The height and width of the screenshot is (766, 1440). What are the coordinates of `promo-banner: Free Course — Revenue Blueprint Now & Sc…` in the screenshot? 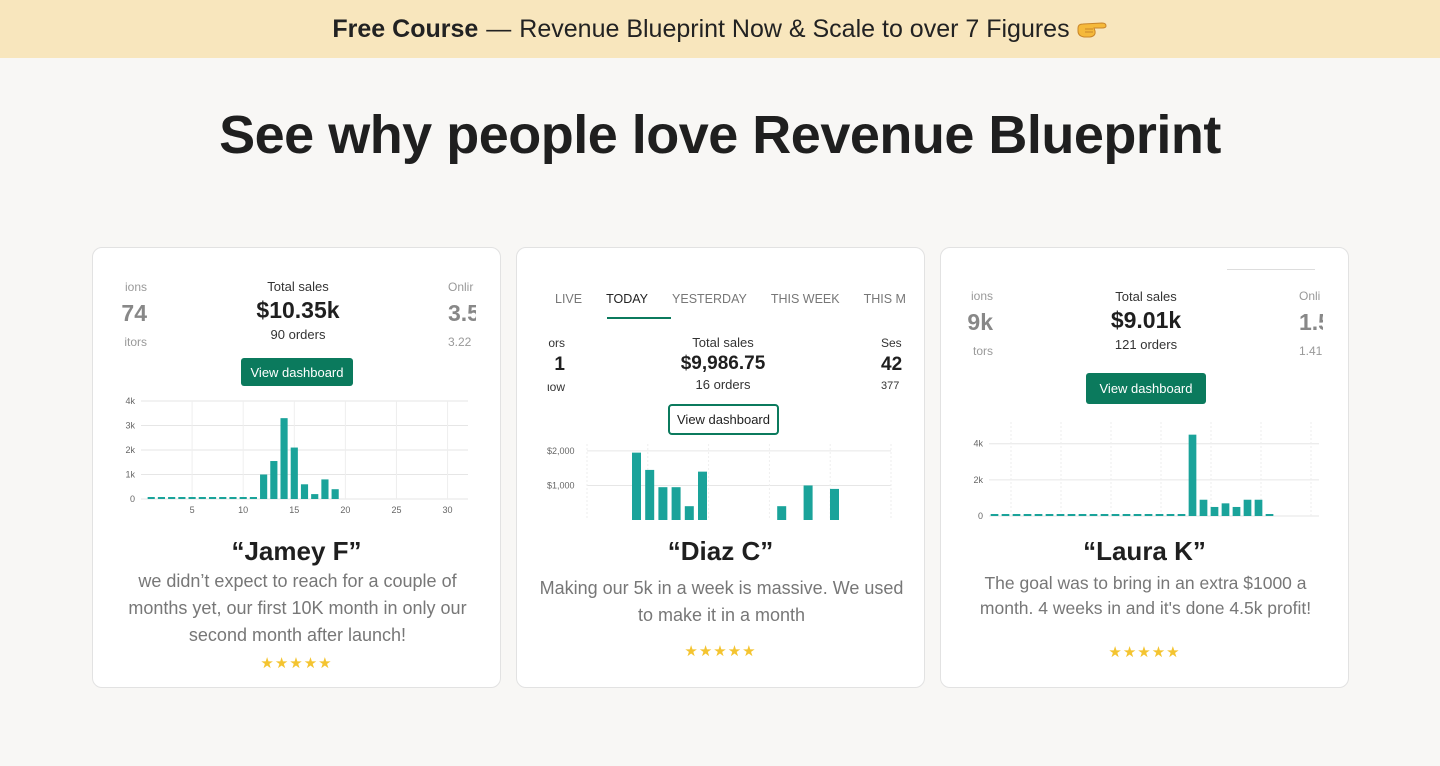 It's located at (720, 29).